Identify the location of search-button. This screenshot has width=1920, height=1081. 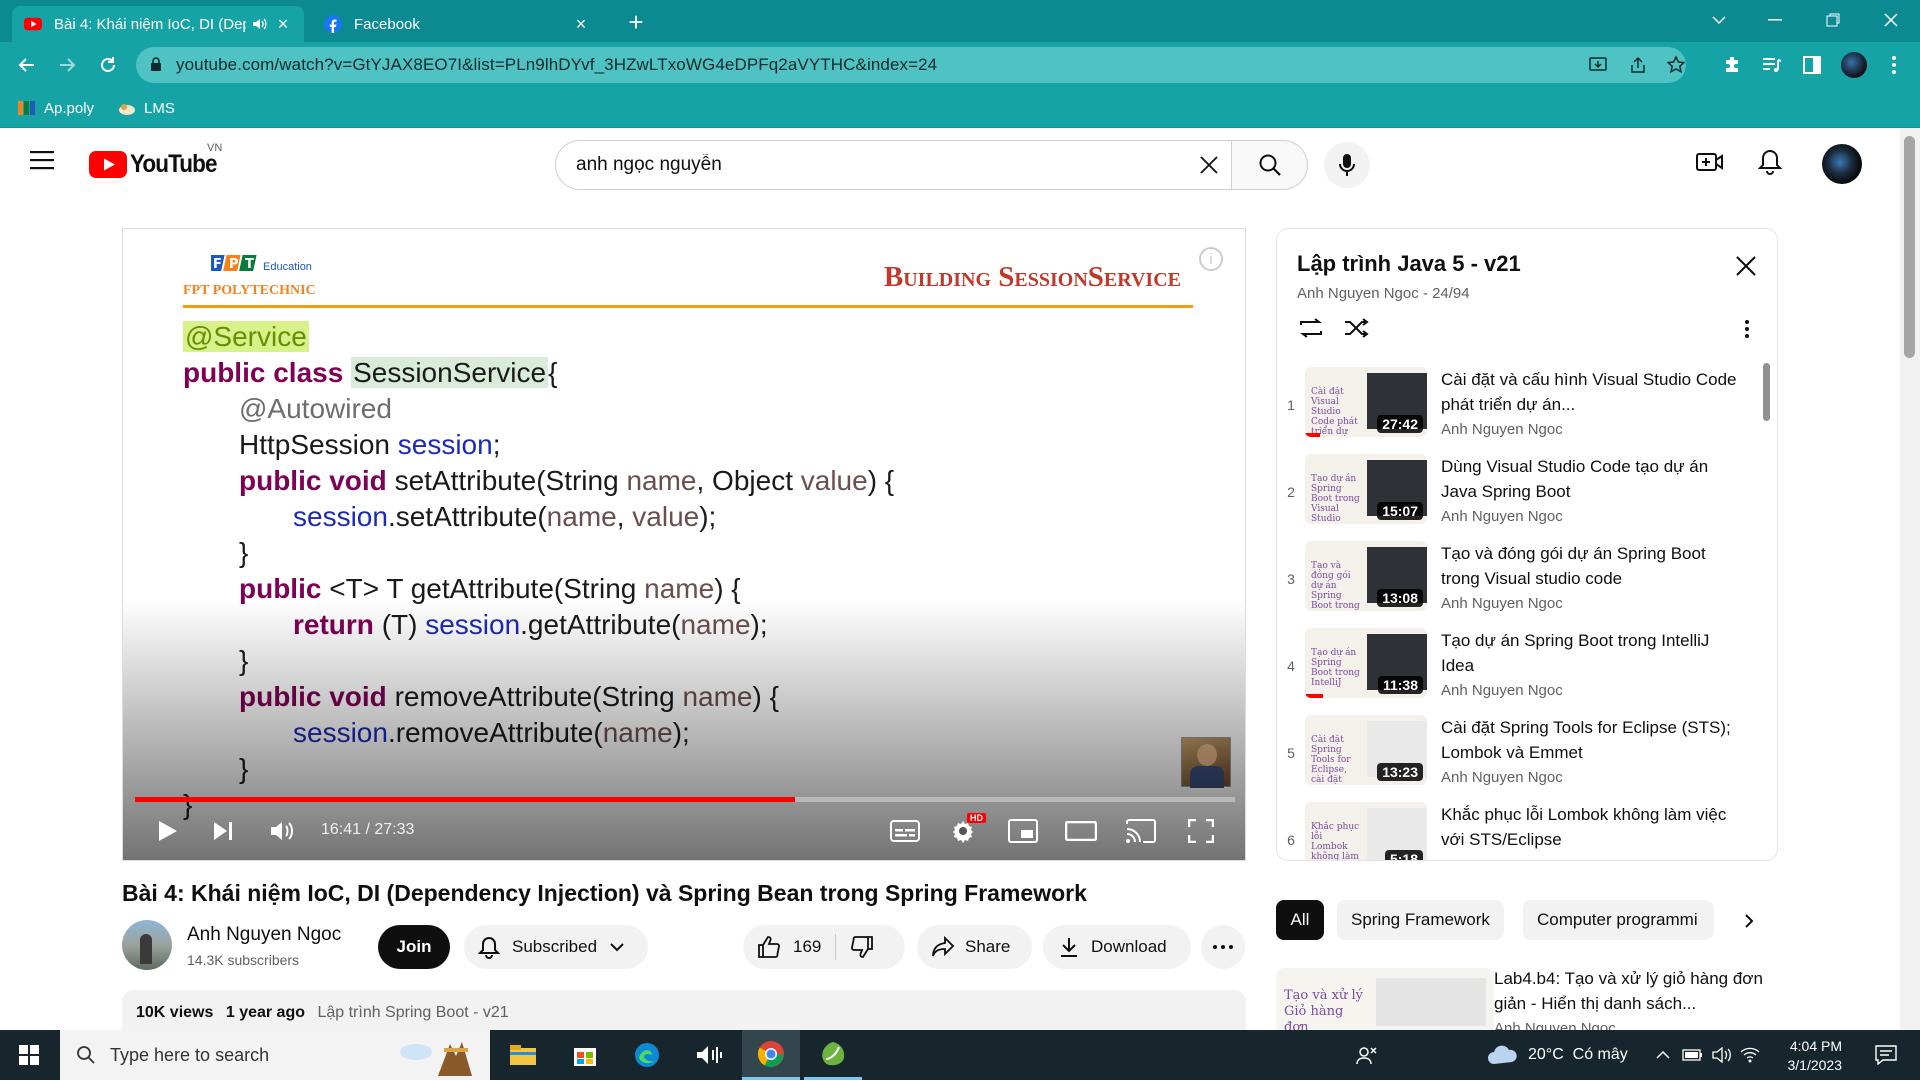
(1270, 165).